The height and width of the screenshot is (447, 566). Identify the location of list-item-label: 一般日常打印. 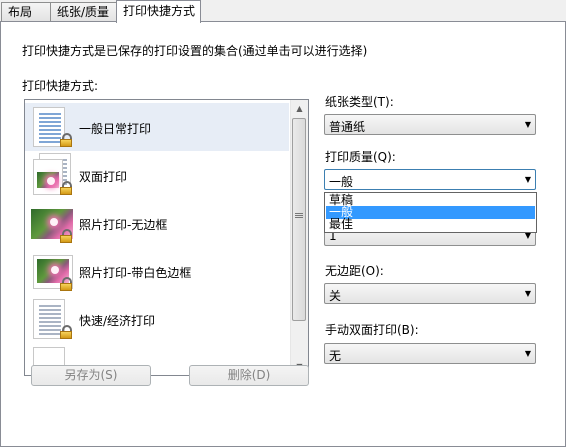
(115, 129).